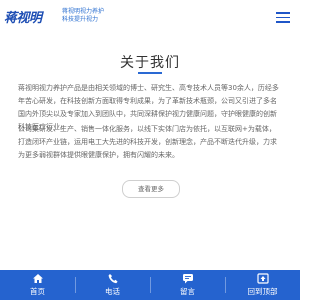 The height and width of the screenshot is (300, 320). I want to click on nav-item-message: 留言, so click(187, 285).